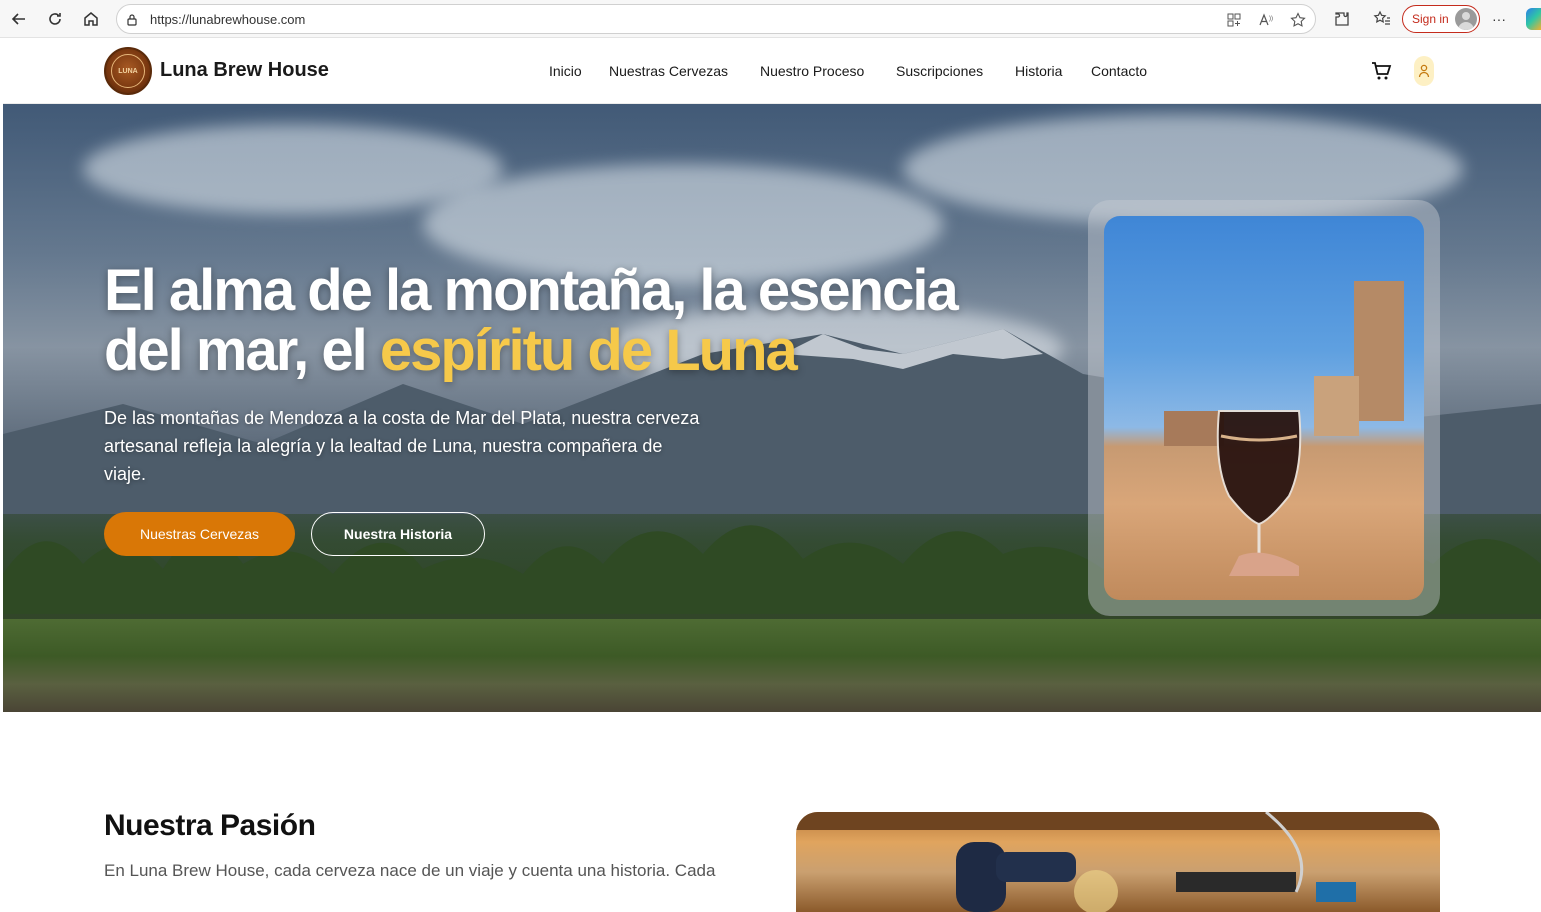  I want to click on cart-icon, so click(1381, 71).